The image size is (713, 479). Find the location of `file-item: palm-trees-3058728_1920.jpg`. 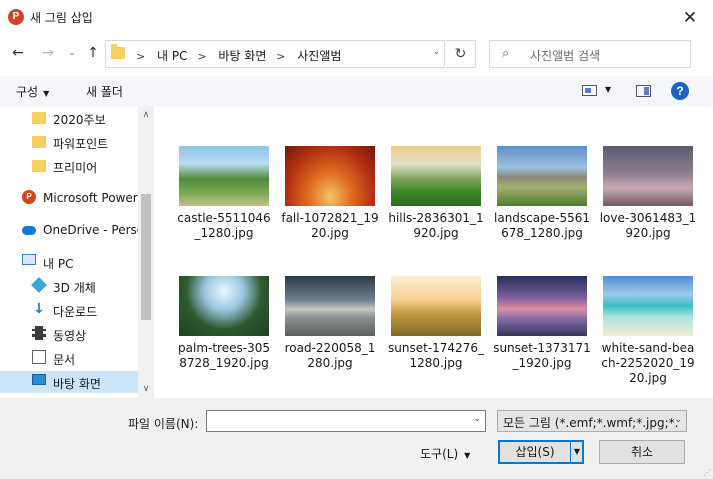

file-item: palm-trees-3058728_1920.jpg is located at coordinates (224, 323).